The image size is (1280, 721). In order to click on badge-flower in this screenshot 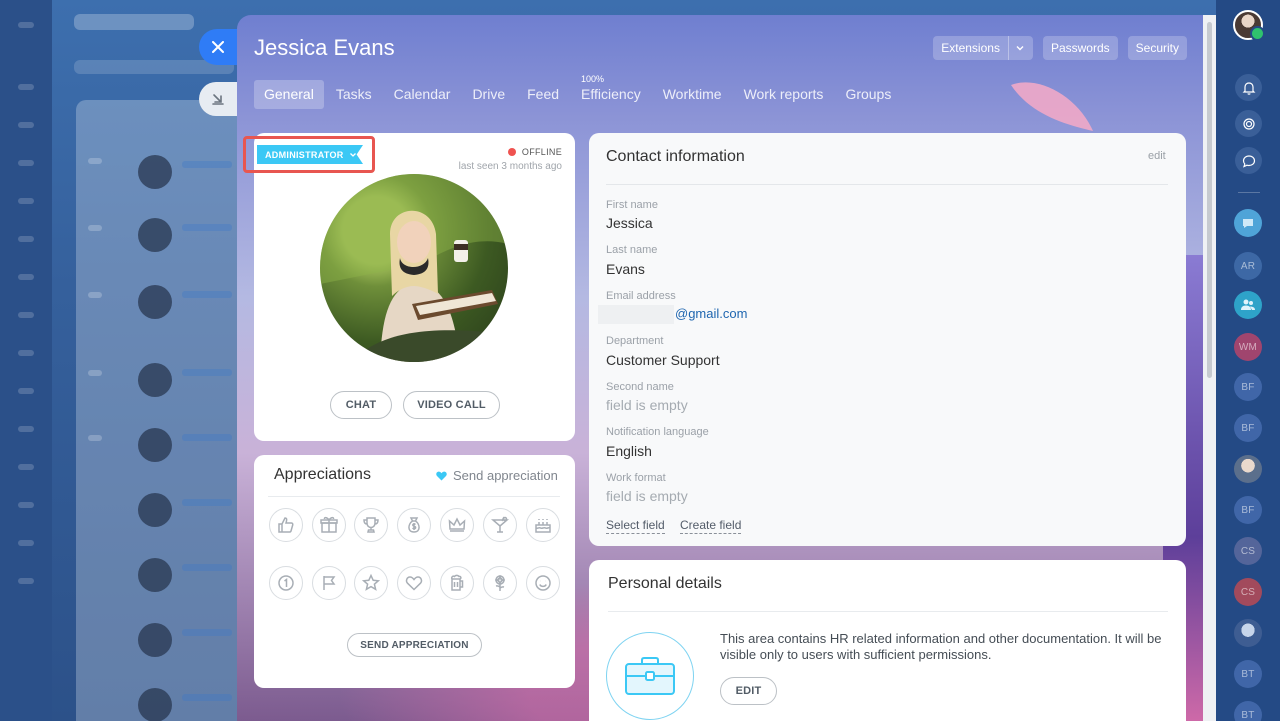, I will do `click(500, 583)`.